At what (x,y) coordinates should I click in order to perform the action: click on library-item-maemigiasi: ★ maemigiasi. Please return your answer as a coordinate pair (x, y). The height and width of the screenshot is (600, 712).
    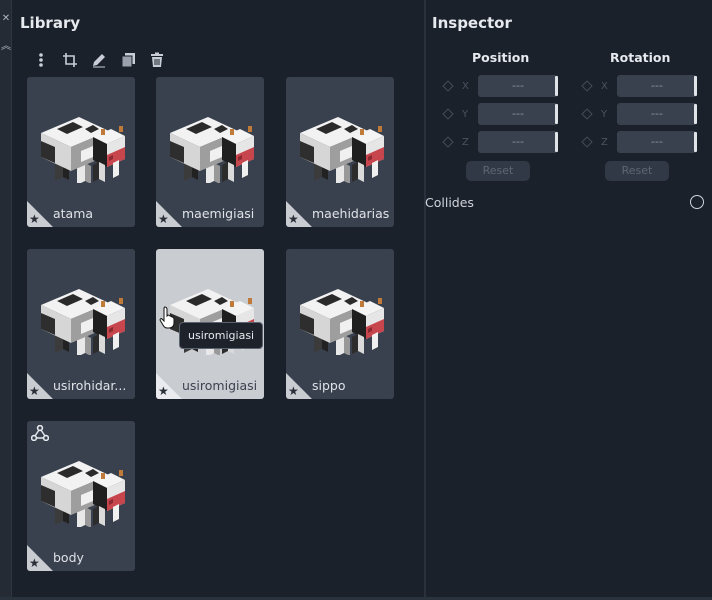
    Looking at the image, I should click on (210, 152).